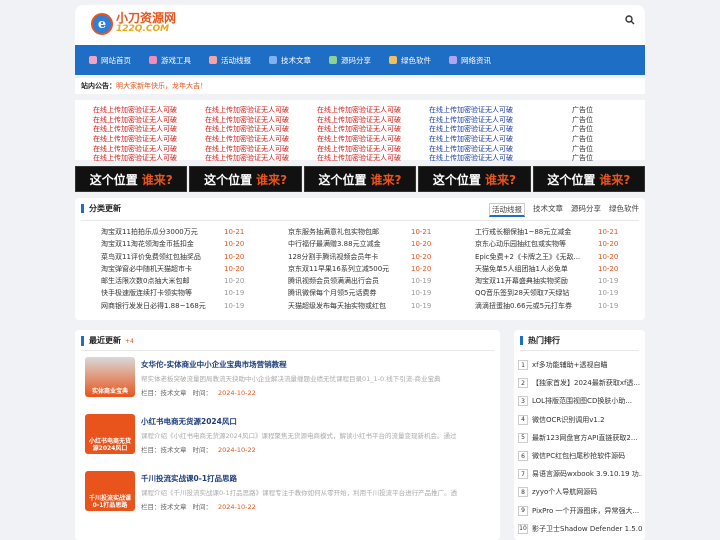  Describe the element at coordinates (560, 306) in the screenshot. I see `category-row: 滴滴扭蛋抽0.66元或5元打车券 10-19` at that location.